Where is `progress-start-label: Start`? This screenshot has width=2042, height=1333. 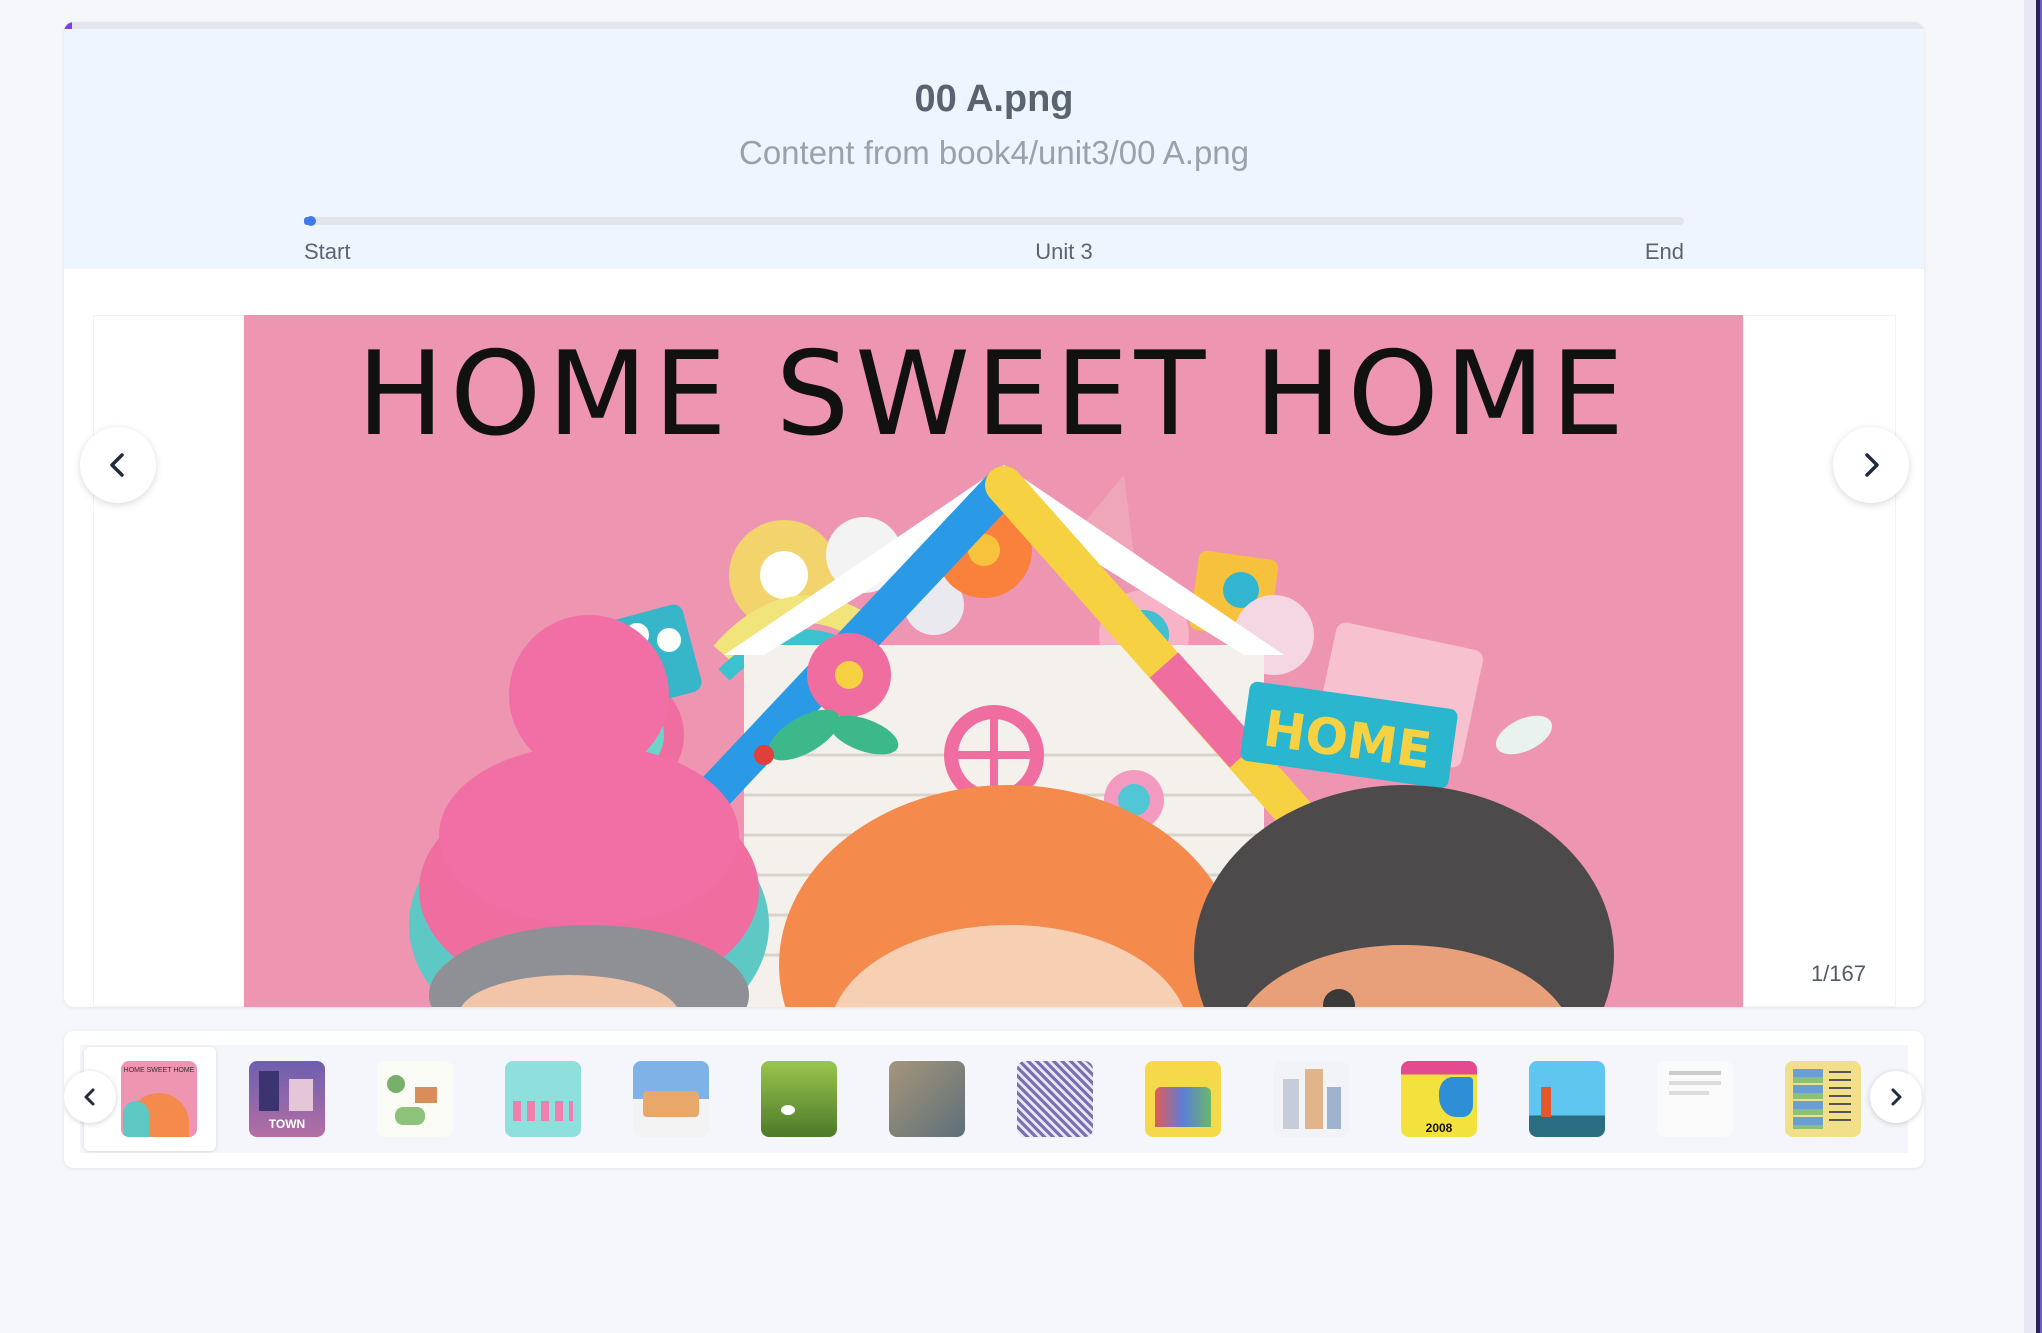
progress-start-label: Start is located at coordinates (327, 251).